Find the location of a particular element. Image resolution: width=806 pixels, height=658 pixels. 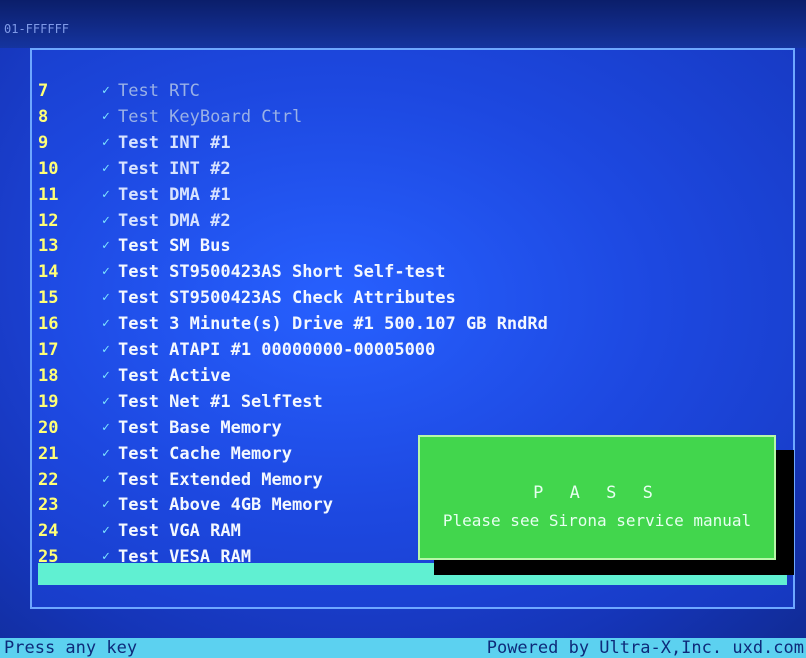

test-number: 21 is located at coordinates (48, 453).